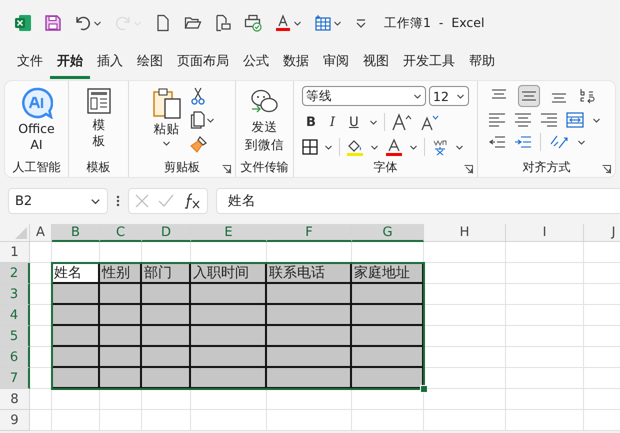 This screenshot has width=620, height=433. I want to click on table-header-cell: 入职时间, so click(229, 273).